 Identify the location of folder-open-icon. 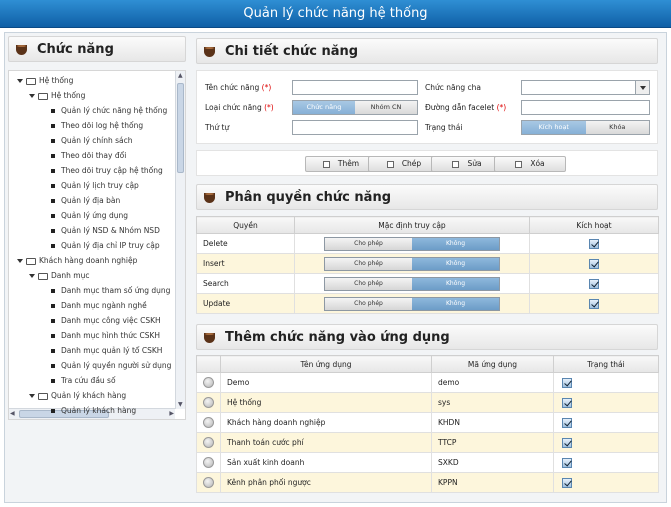
(31, 81).